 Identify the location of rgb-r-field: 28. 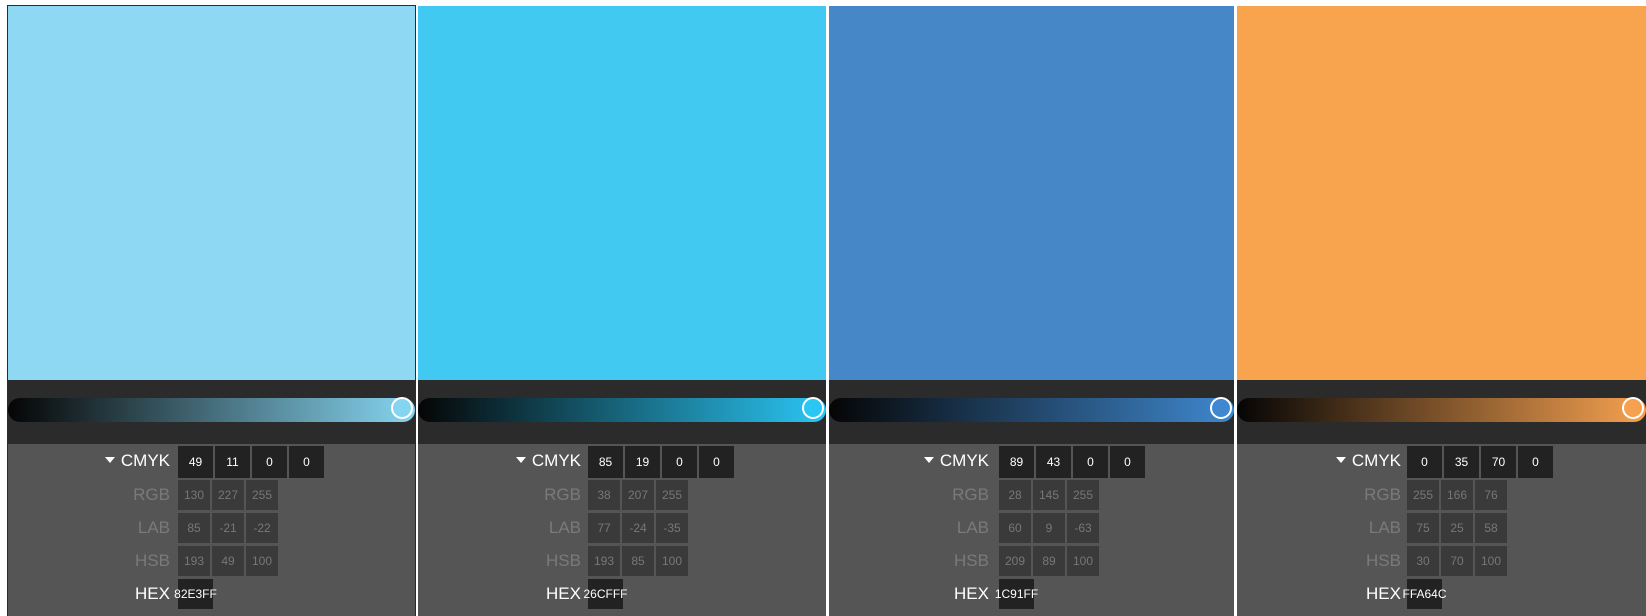
(1015, 495).